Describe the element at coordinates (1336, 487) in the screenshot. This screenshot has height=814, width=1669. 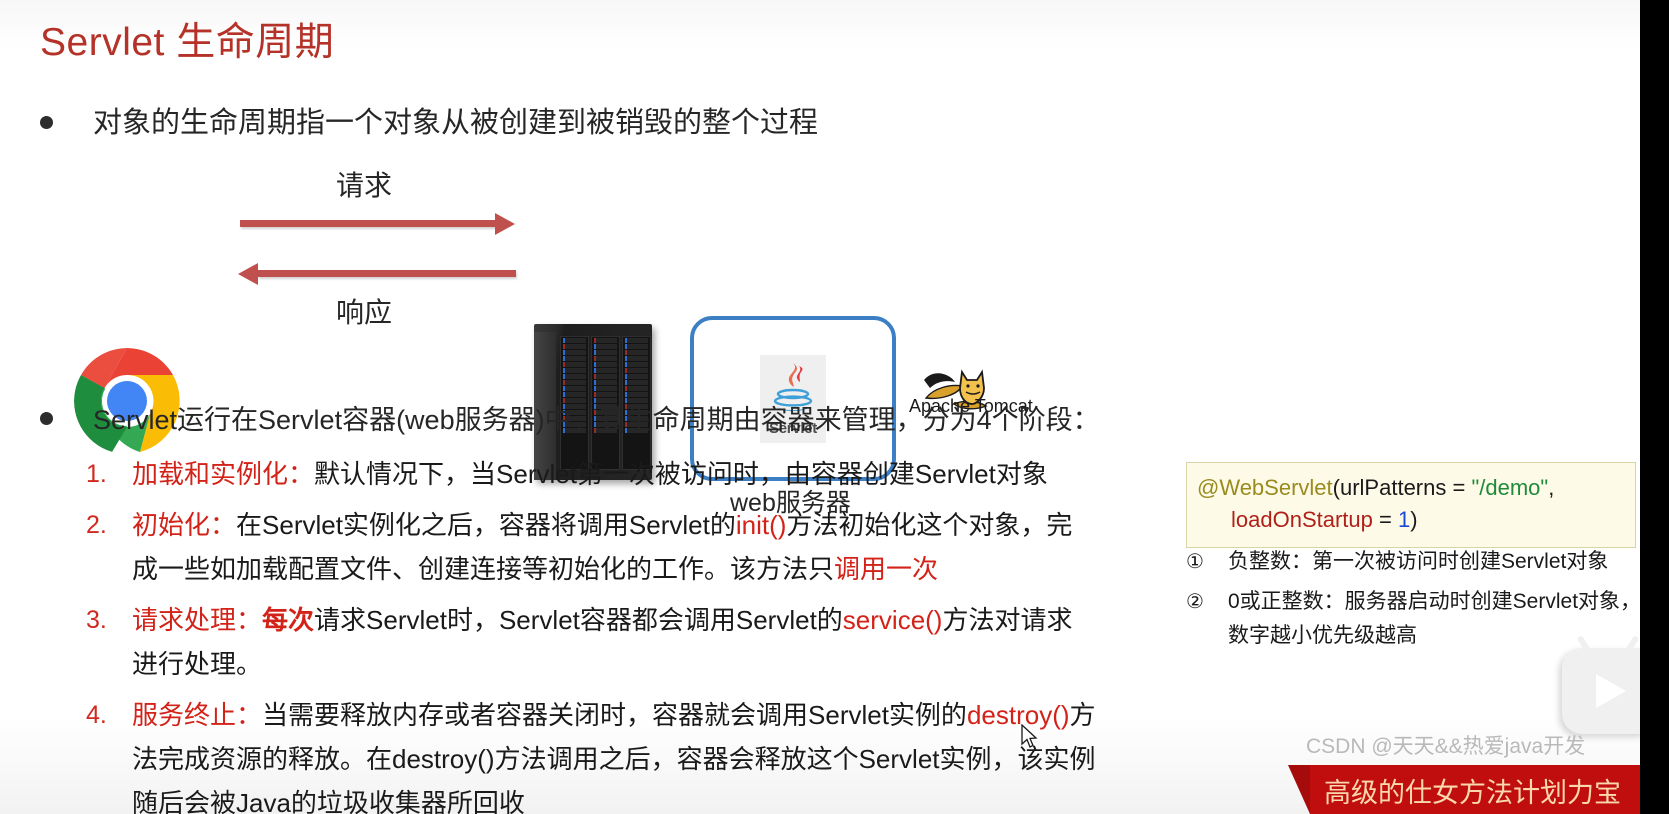
I see `code-open-paren: (` at that location.